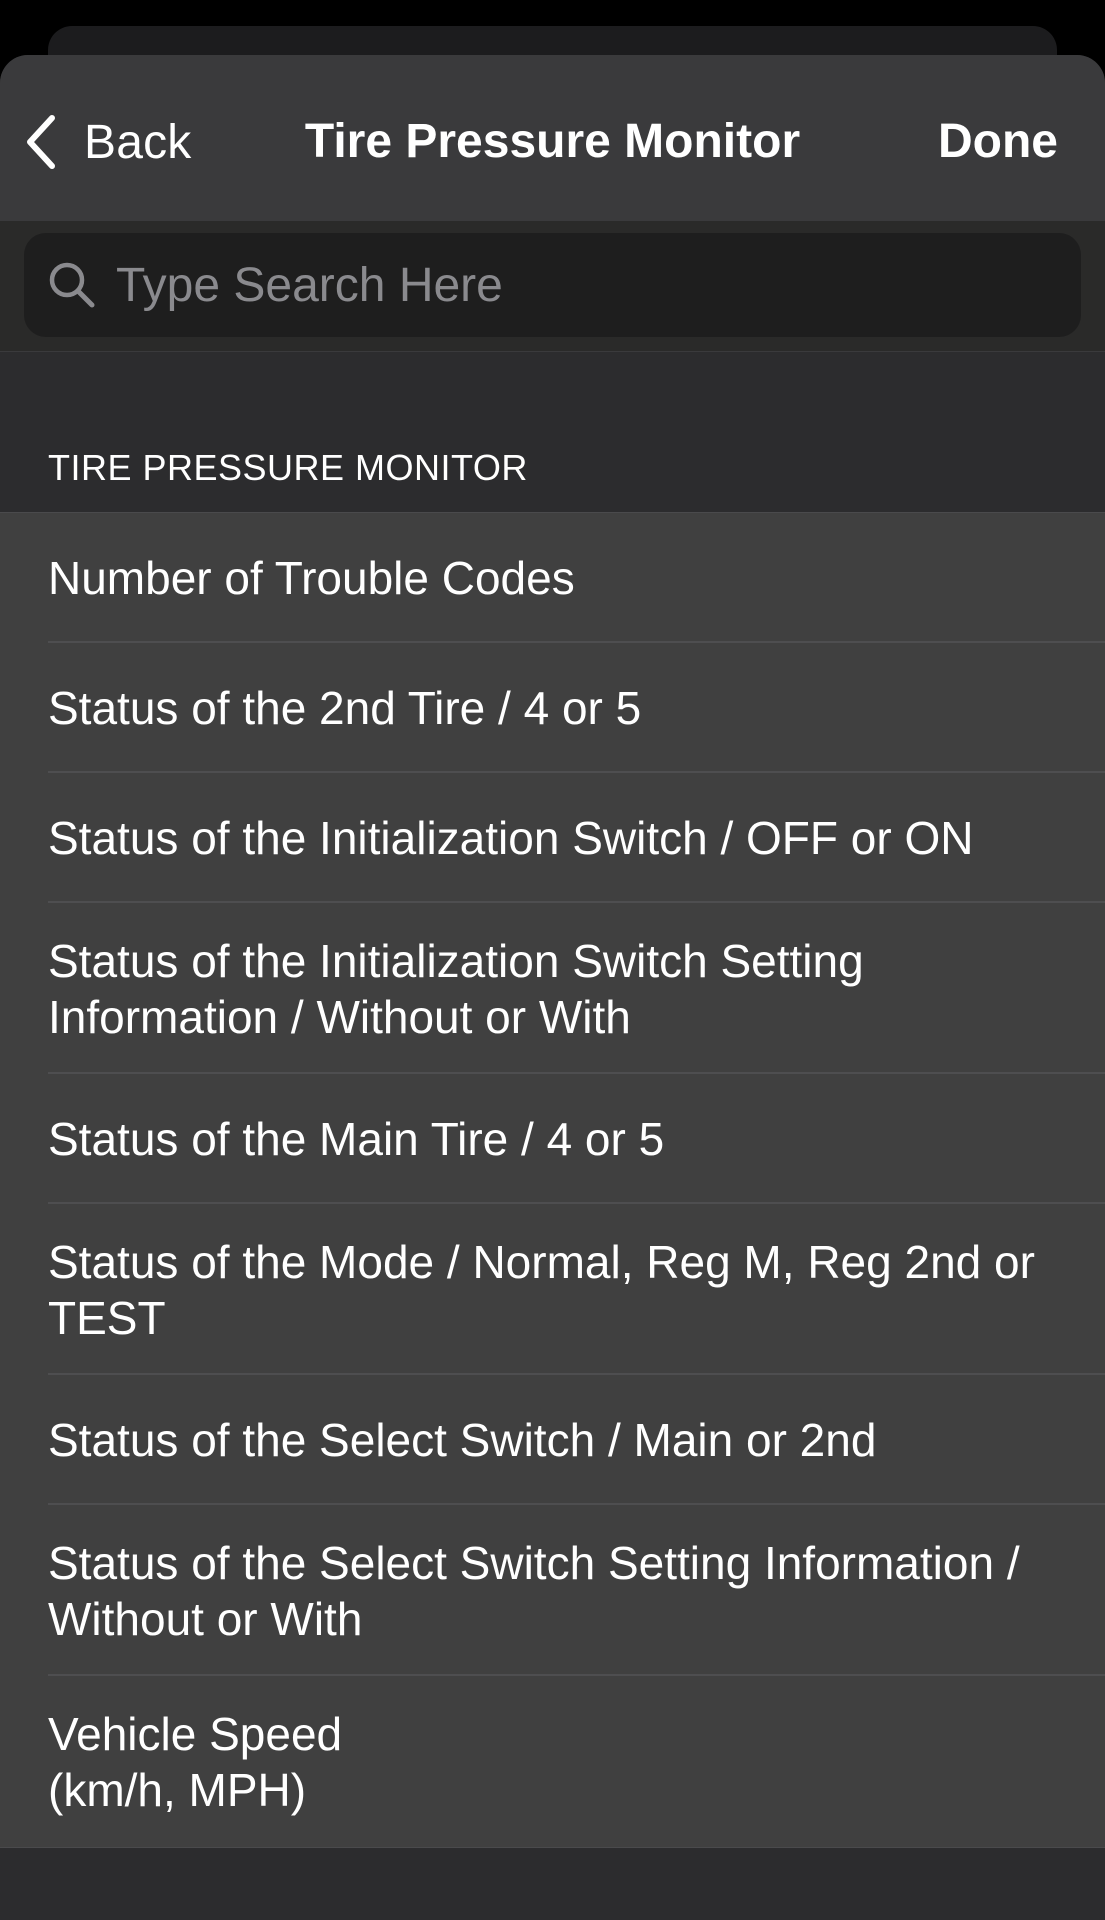  What do you see at coordinates (552, 138) in the screenshot?
I see `navigation-bar: Back Tire Pressure Monitor Done` at bounding box center [552, 138].